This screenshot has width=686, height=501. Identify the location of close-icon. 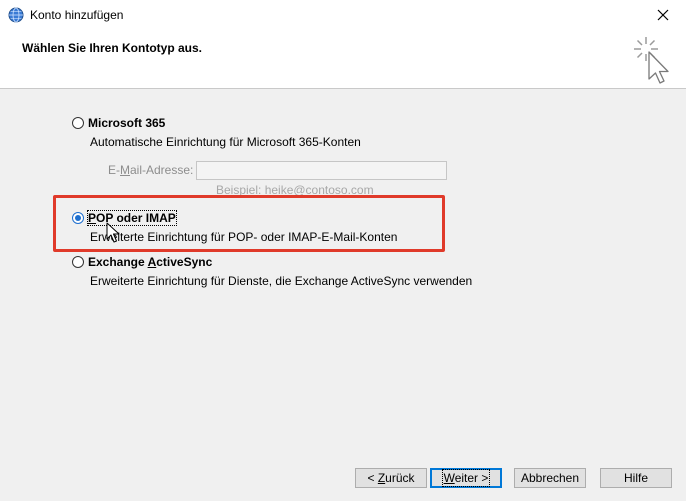
(663, 15).